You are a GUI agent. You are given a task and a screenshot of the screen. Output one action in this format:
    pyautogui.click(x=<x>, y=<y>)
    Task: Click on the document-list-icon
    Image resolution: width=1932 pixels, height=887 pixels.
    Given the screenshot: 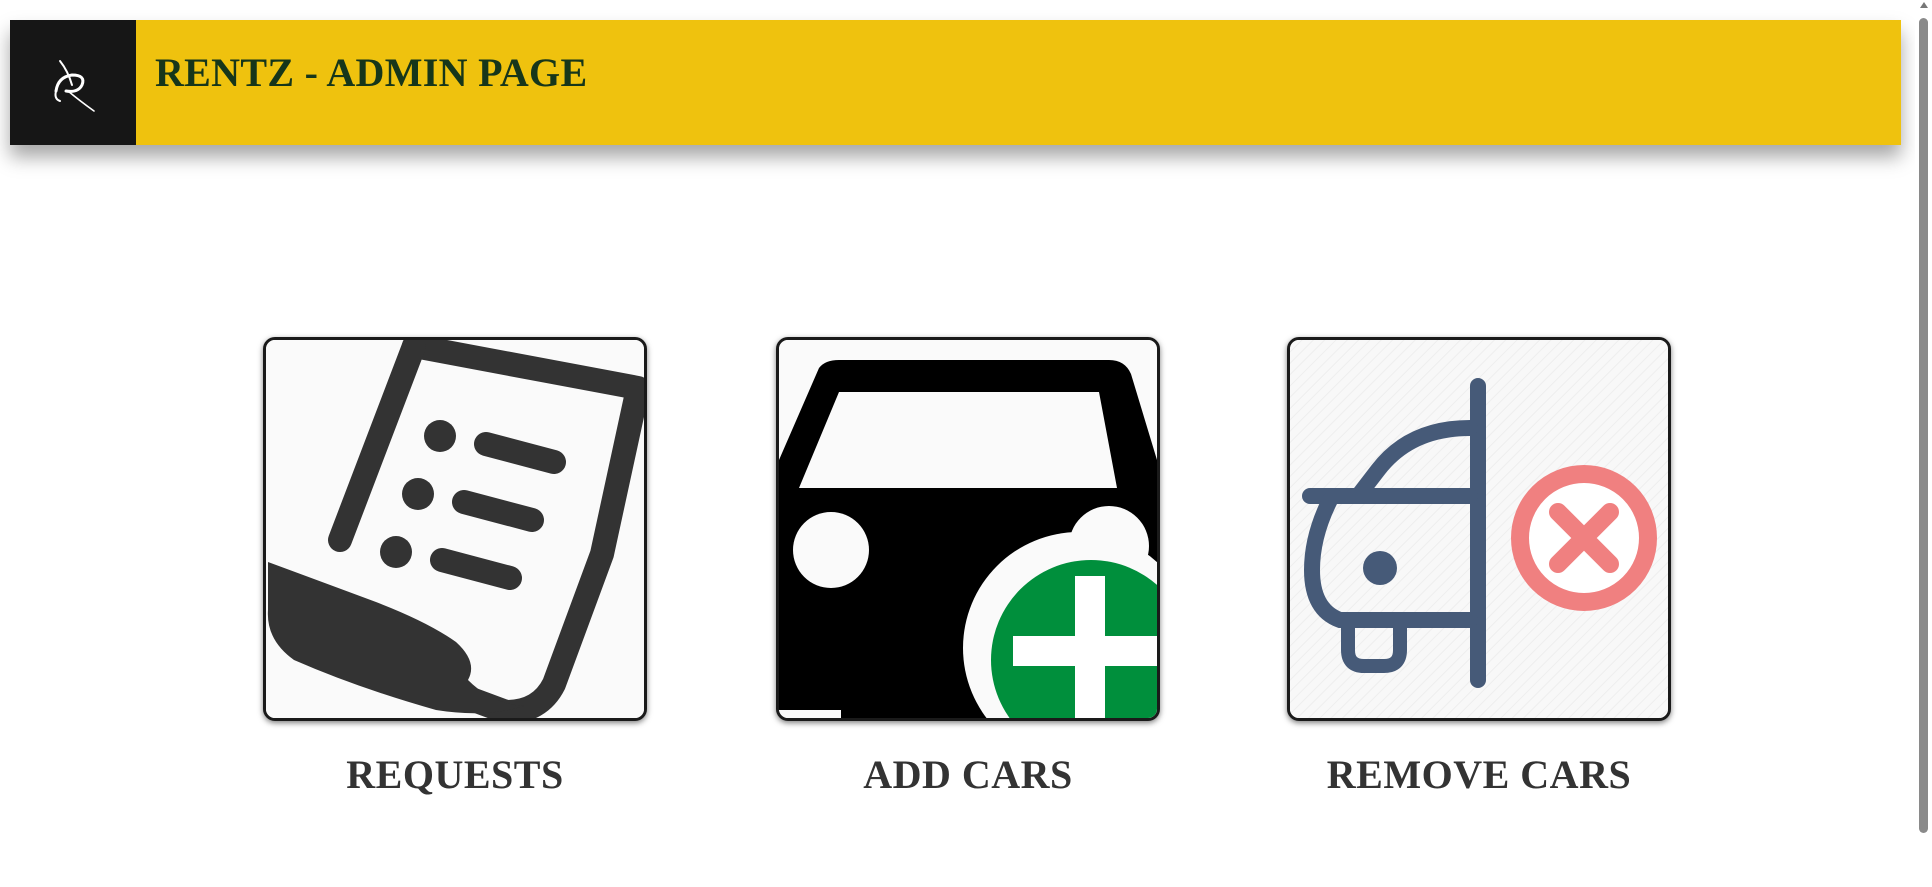 What is the action you would take?
    pyautogui.click(x=455, y=529)
    